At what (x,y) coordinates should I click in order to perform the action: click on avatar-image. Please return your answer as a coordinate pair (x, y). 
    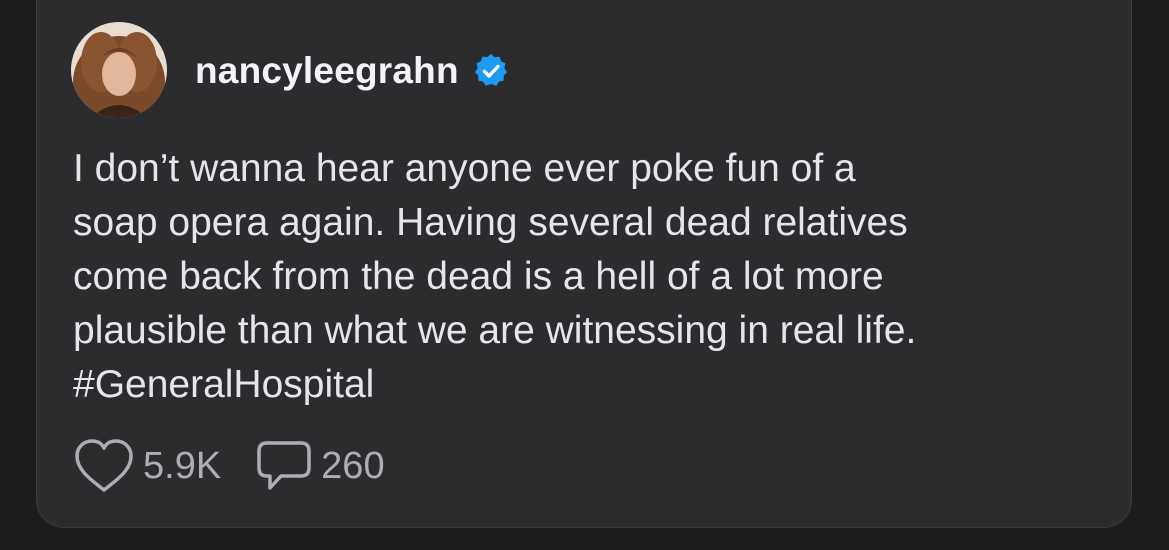
    Looking at the image, I should click on (119, 70).